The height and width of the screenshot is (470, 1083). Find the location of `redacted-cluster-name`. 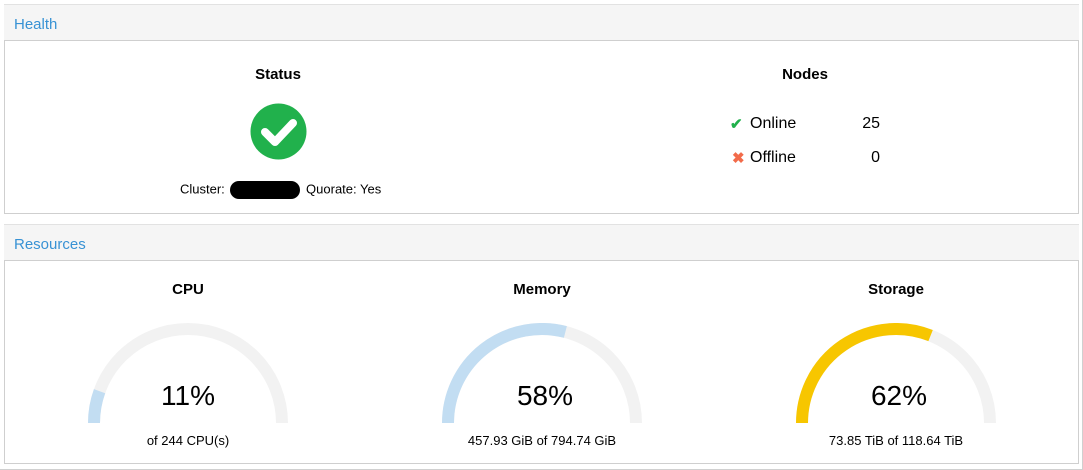

redacted-cluster-name is located at coordinates (265, 190).